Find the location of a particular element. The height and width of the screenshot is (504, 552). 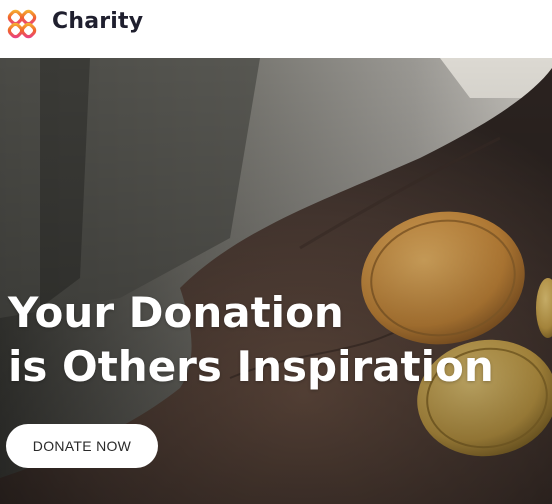

donate-now-button: DONATE NOW is located at coordinates (82, 446).